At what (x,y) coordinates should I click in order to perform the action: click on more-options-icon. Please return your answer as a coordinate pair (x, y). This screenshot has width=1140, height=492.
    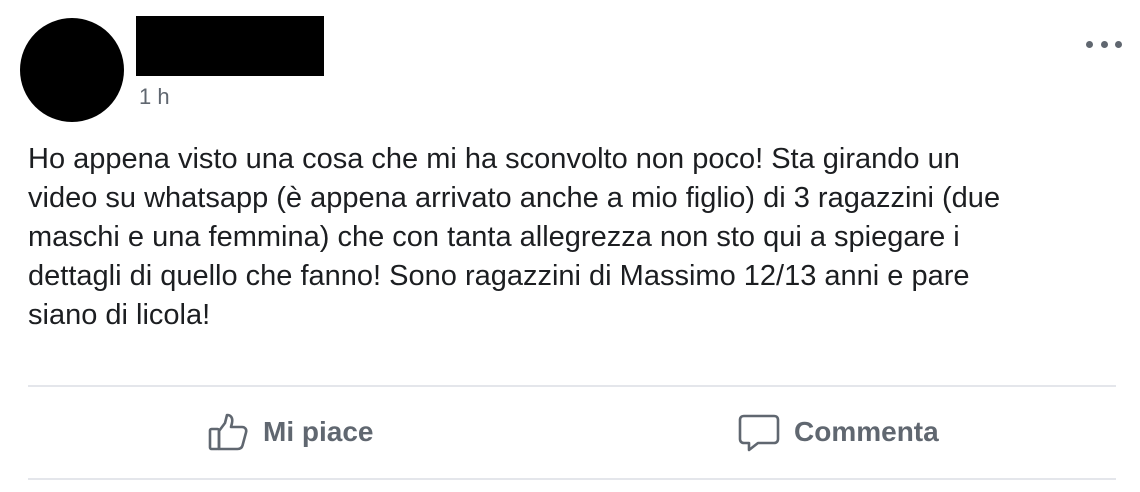
    Looking at the image, I should click on (1104, 44).